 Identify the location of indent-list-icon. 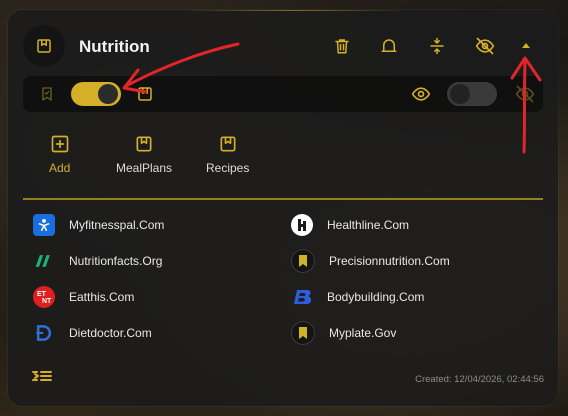
(43, 378).